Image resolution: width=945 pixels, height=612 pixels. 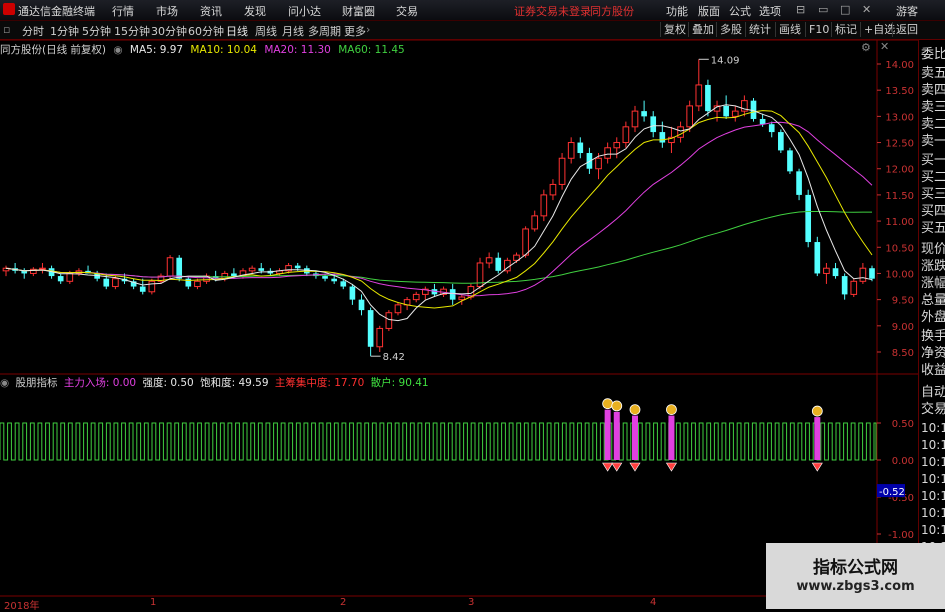 What do you see at coordinates (211, 11) in the screenshot?
I see `menu-zixun: 资讯` at bounding box center [211, 11].